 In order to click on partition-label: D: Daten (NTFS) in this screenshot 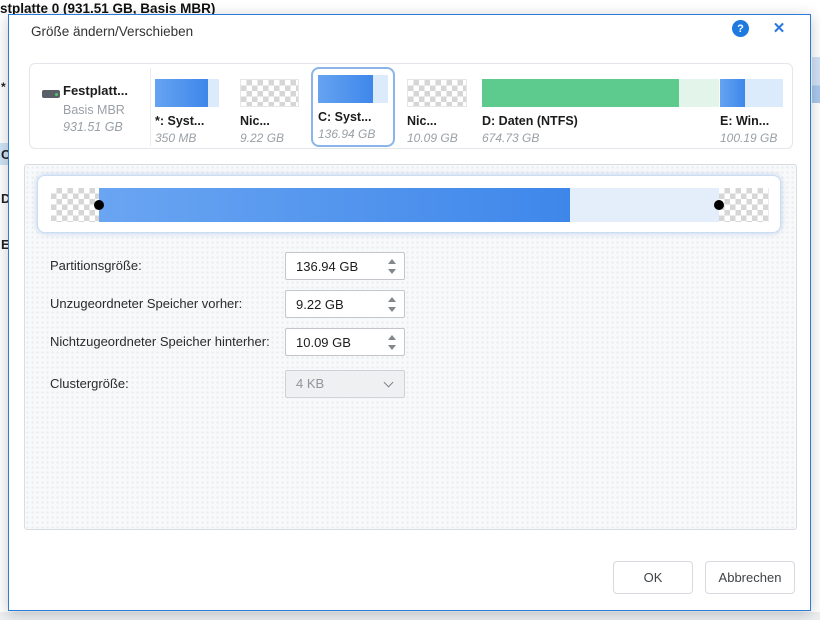, I will do `click(530, 121)`.